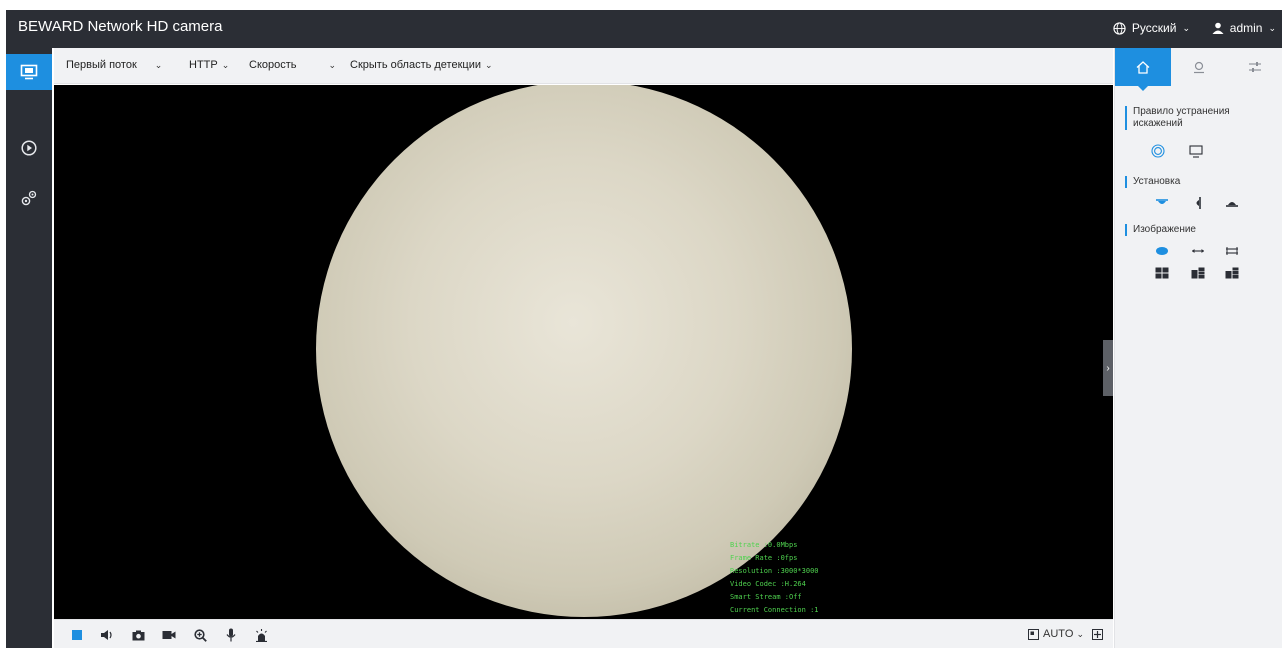 This screenshot has width=1282, height=648. Describe the element at coordinates (1034, 634) in the screenshot. I see `aspect-ratio-icon` at that location.